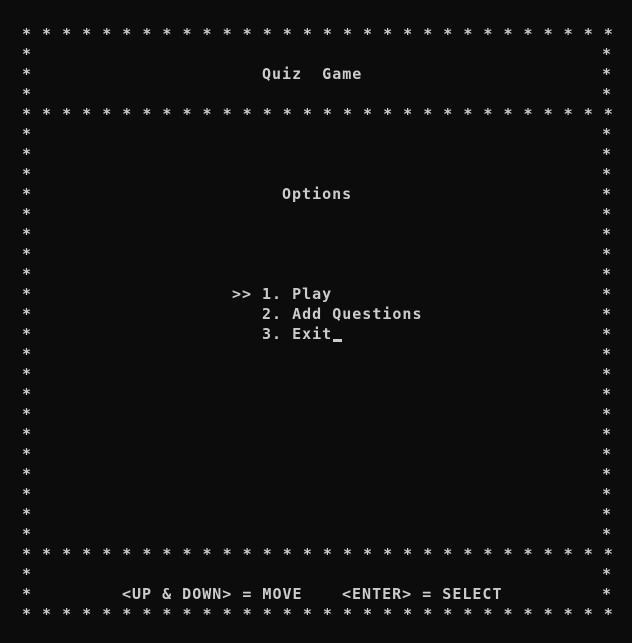 This screenshot has height=643, width=632. Describe the element at coordinates (422, 594) in the screenshot. I see `controls-select-hint: <ENTER> = SELECT` at that location.